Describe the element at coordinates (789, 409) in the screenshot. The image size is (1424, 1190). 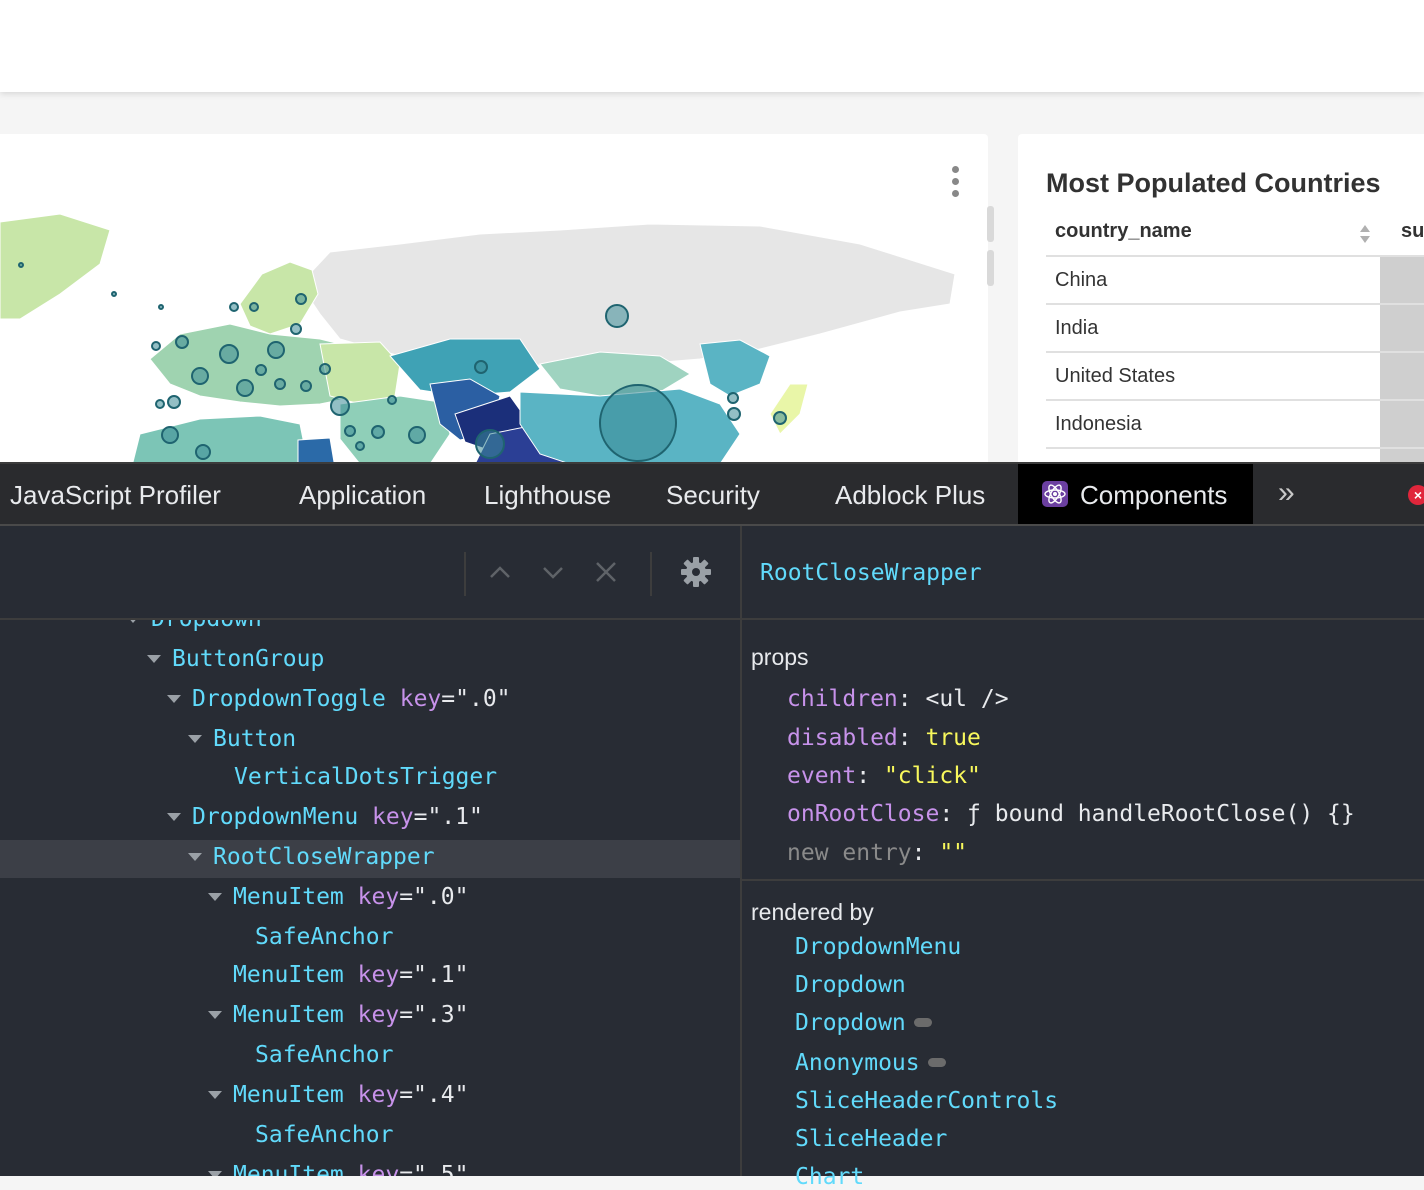
I see `map-region-japan` at that location.